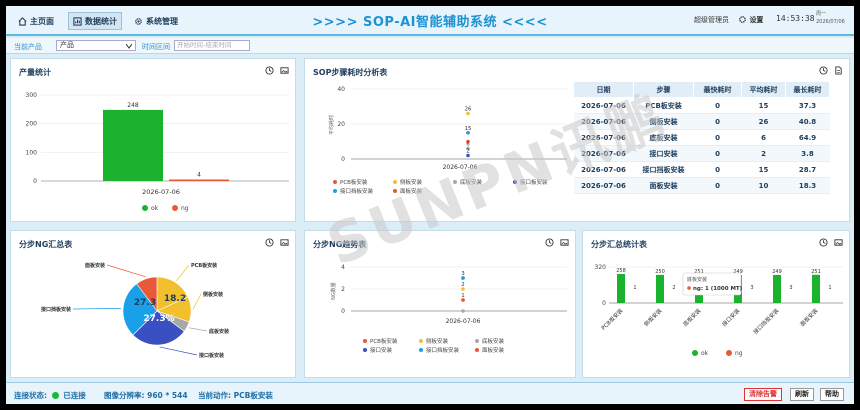 Image resolution: width=860 pixels, height=410 pixels. I want to click on x-tick-label: 面板安装, so click(809, 317).